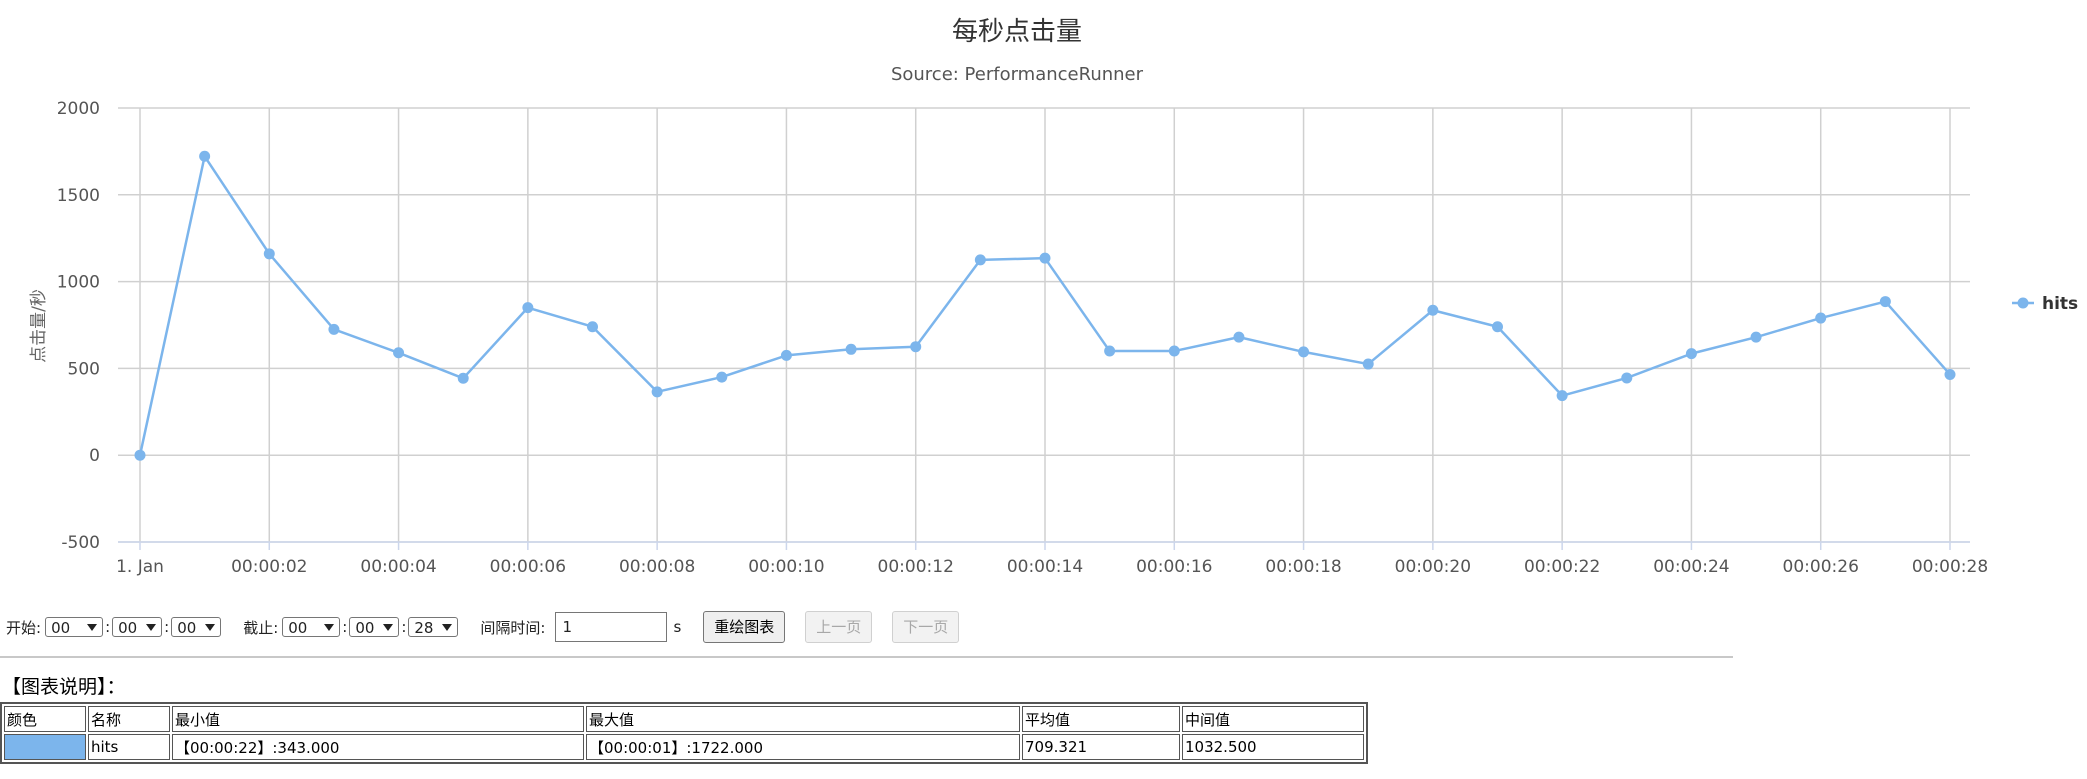  I want to click on start-hour-select: 00, so click(74, 627).